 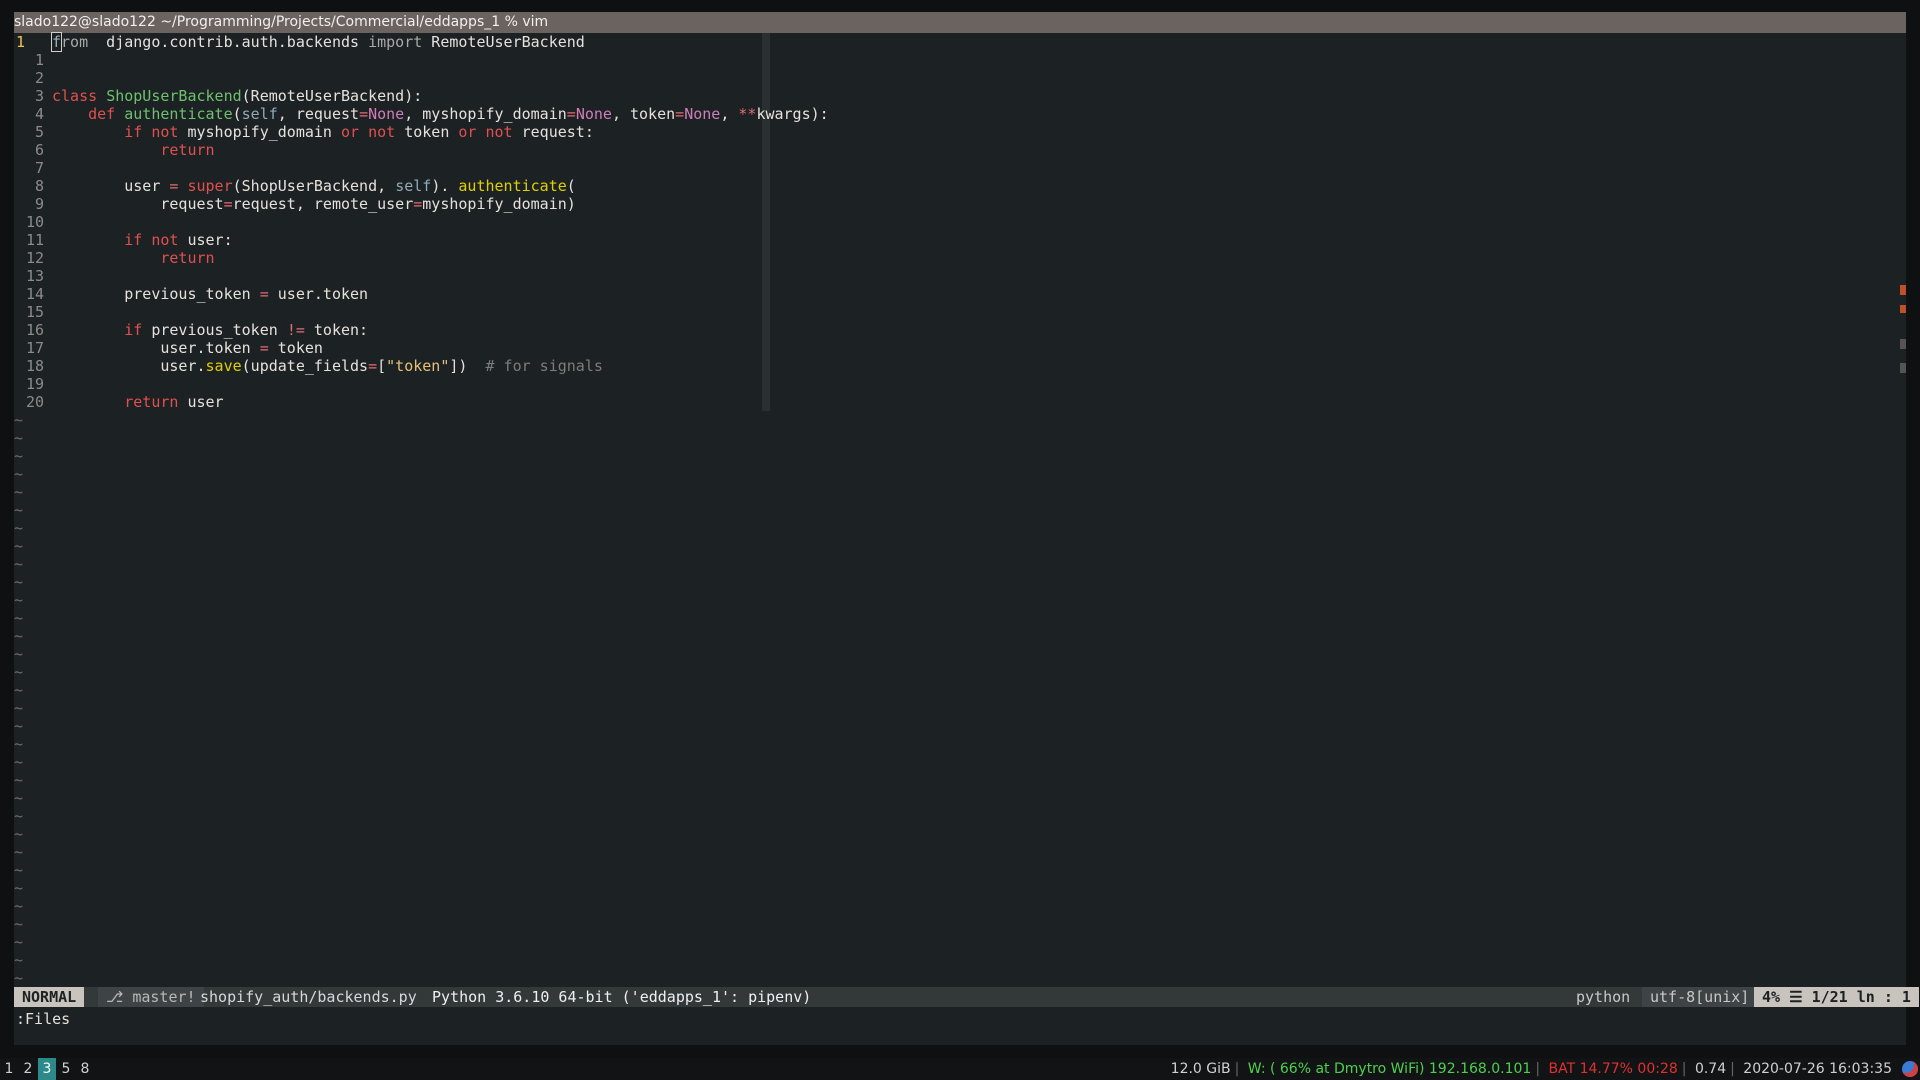 What do you see at coordinates (954, 276) in the screenshot?
I see `code-line: 13` at bounding box center [954, 276].